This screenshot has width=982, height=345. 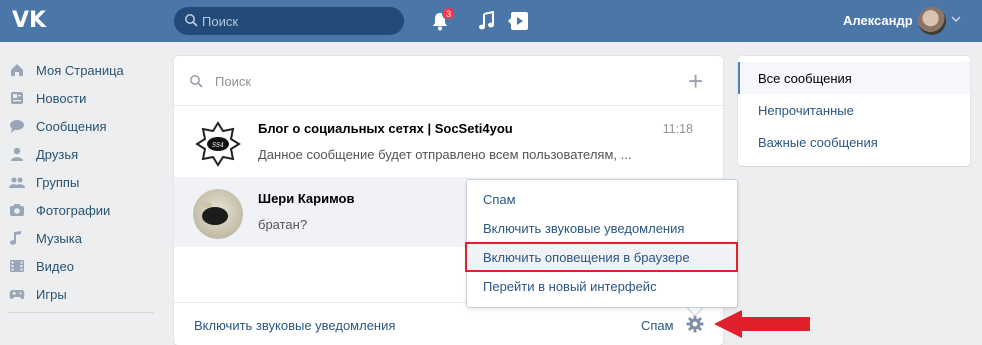 What do you see at coordinates (17, 70) in the screenshot?
I see `home-icon` at bounding box center [17, 70].